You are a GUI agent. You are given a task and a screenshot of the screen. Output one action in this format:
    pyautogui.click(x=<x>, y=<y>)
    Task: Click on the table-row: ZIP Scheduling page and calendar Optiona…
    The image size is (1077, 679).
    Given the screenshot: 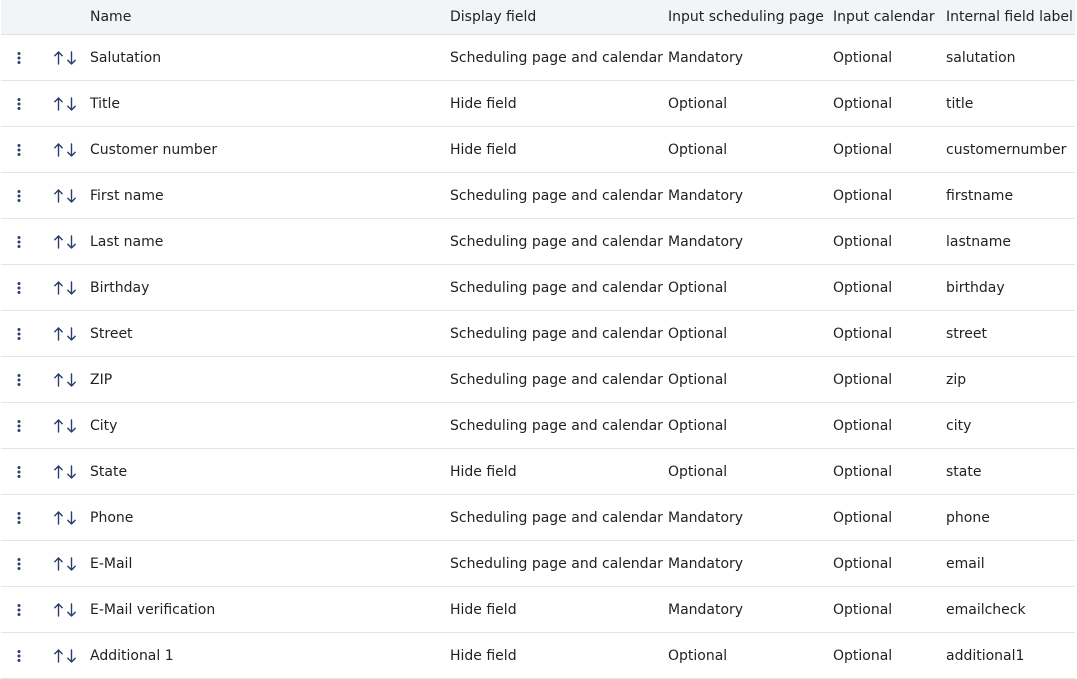 What is the action you would take?
    pyautogui.click(x=538, y=380)
    